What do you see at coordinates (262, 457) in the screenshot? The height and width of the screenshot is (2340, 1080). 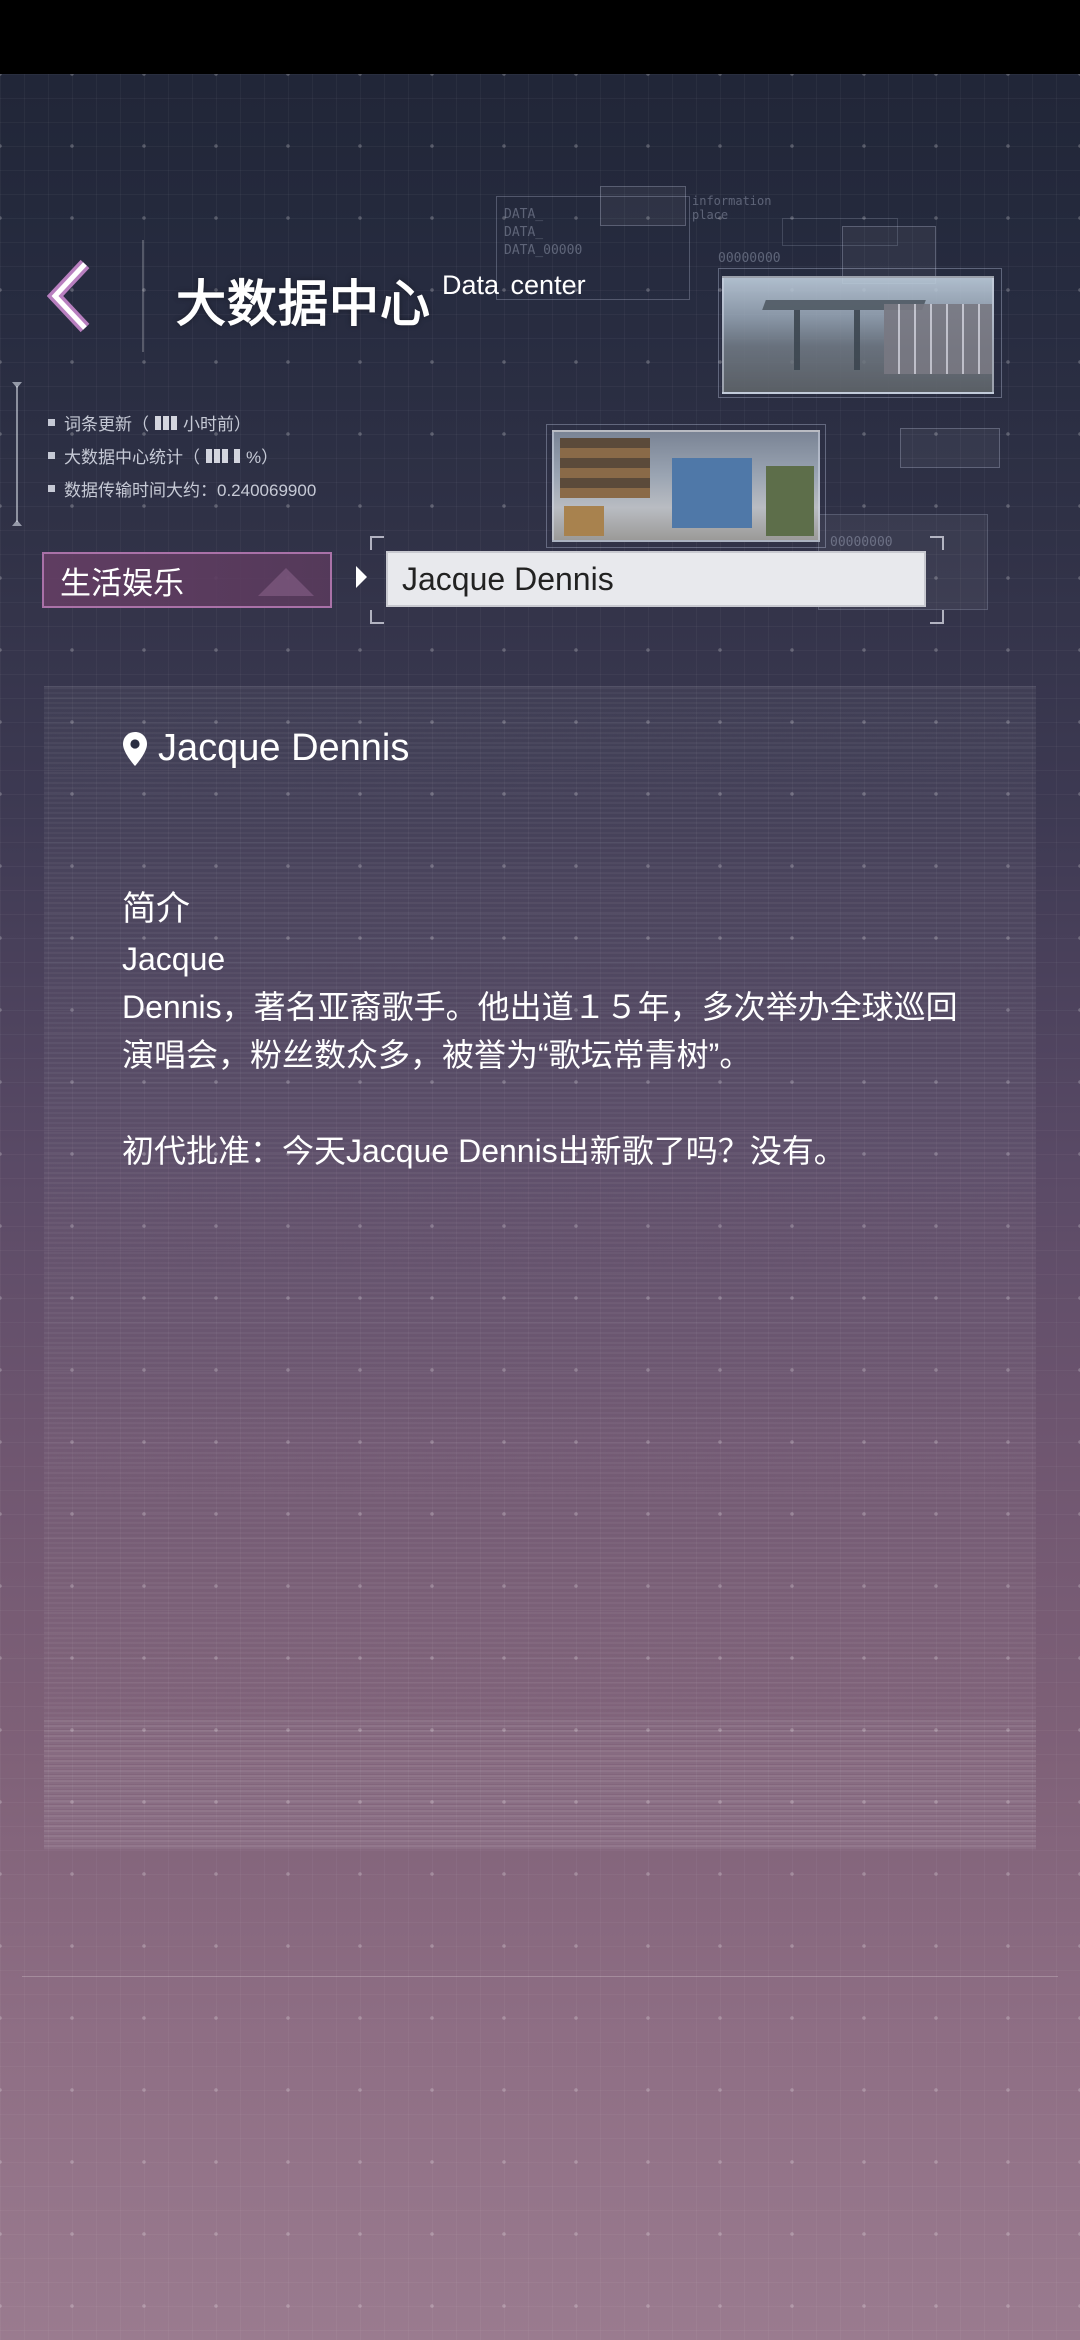 I see `stat-center-count-suffix: %）` at bounding box center [262, 457].